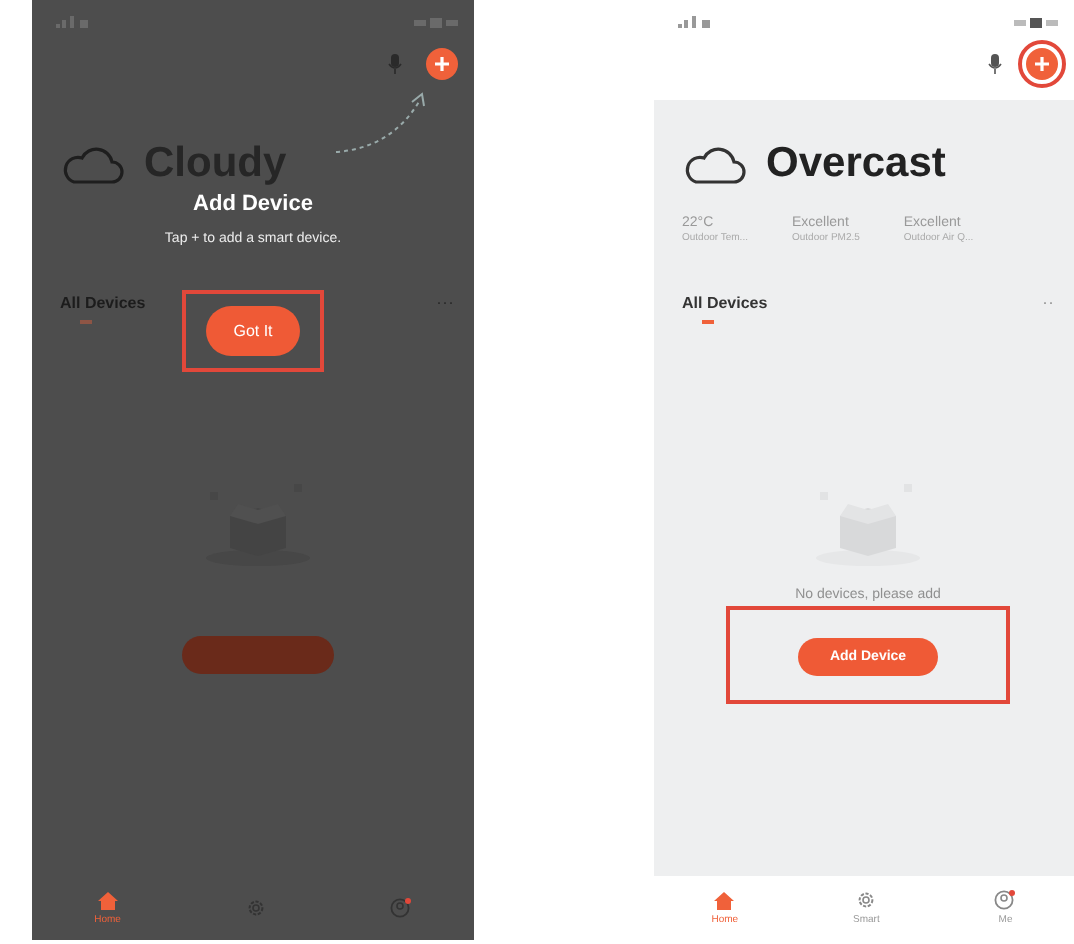  I want to click on nav-tab, so click(400, 908).